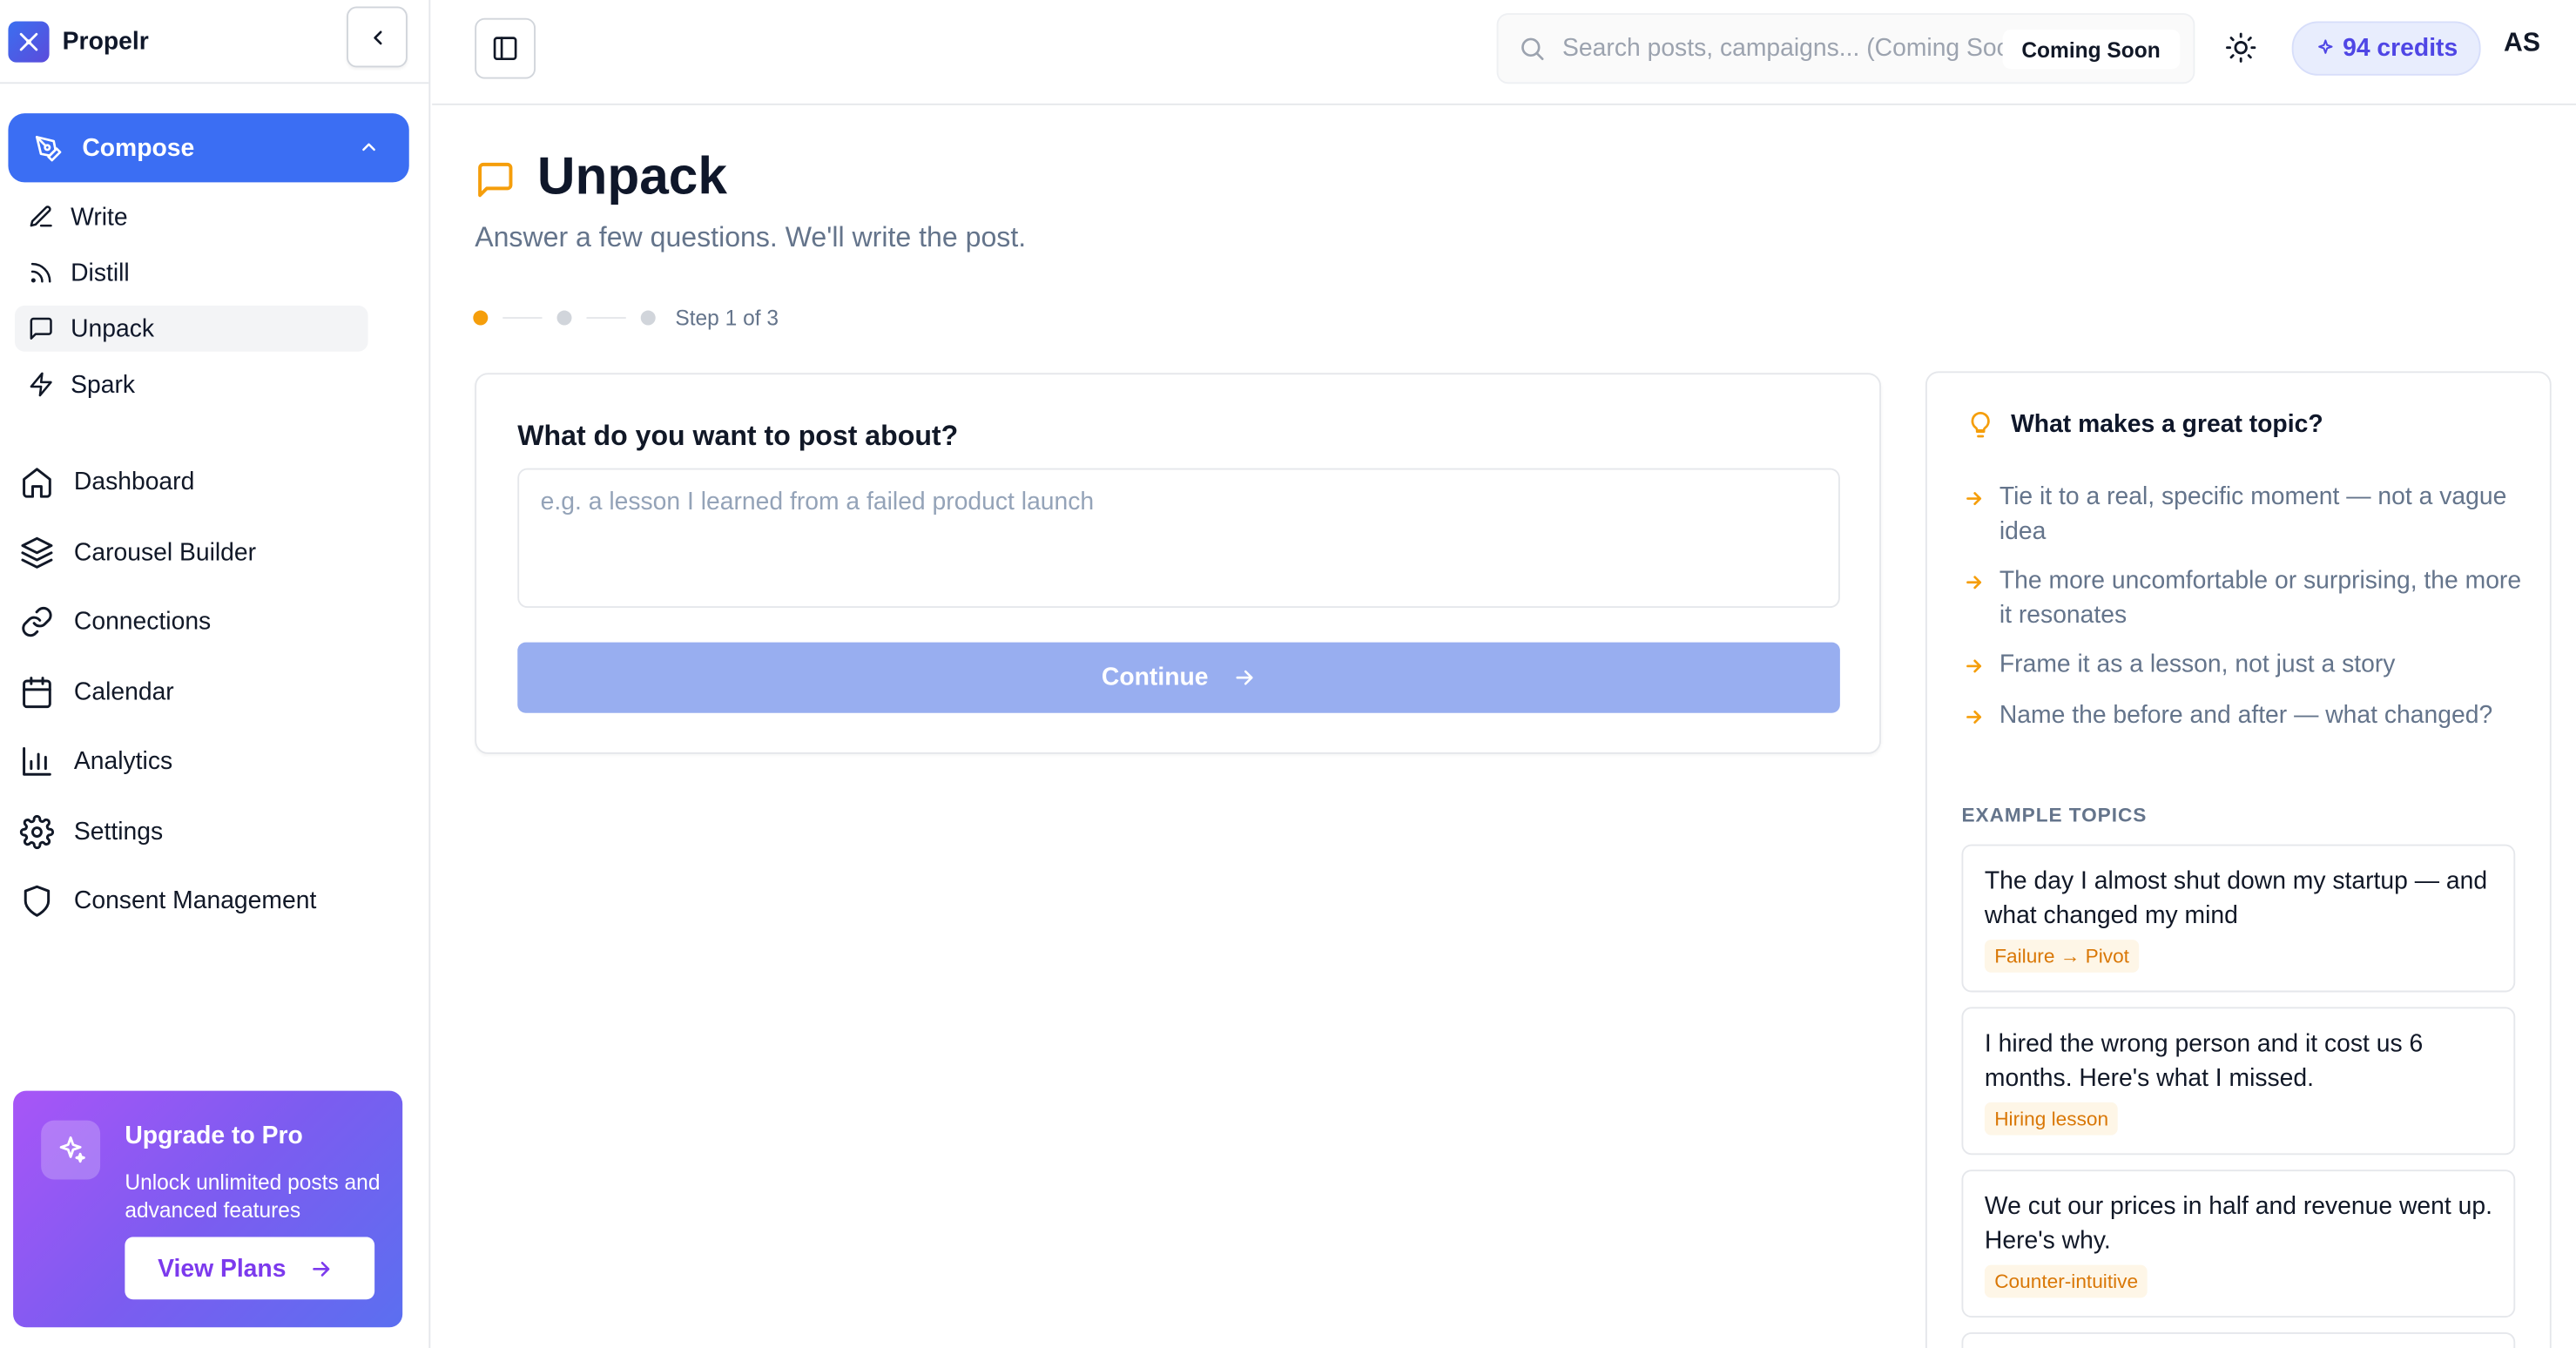 The height and width of the screenshot is (1348, 2576). What do you see at coordinates (124, 691) in the screenshot?
I see `sidebar-item-label: Calendar` at bounding box center [124, 691].